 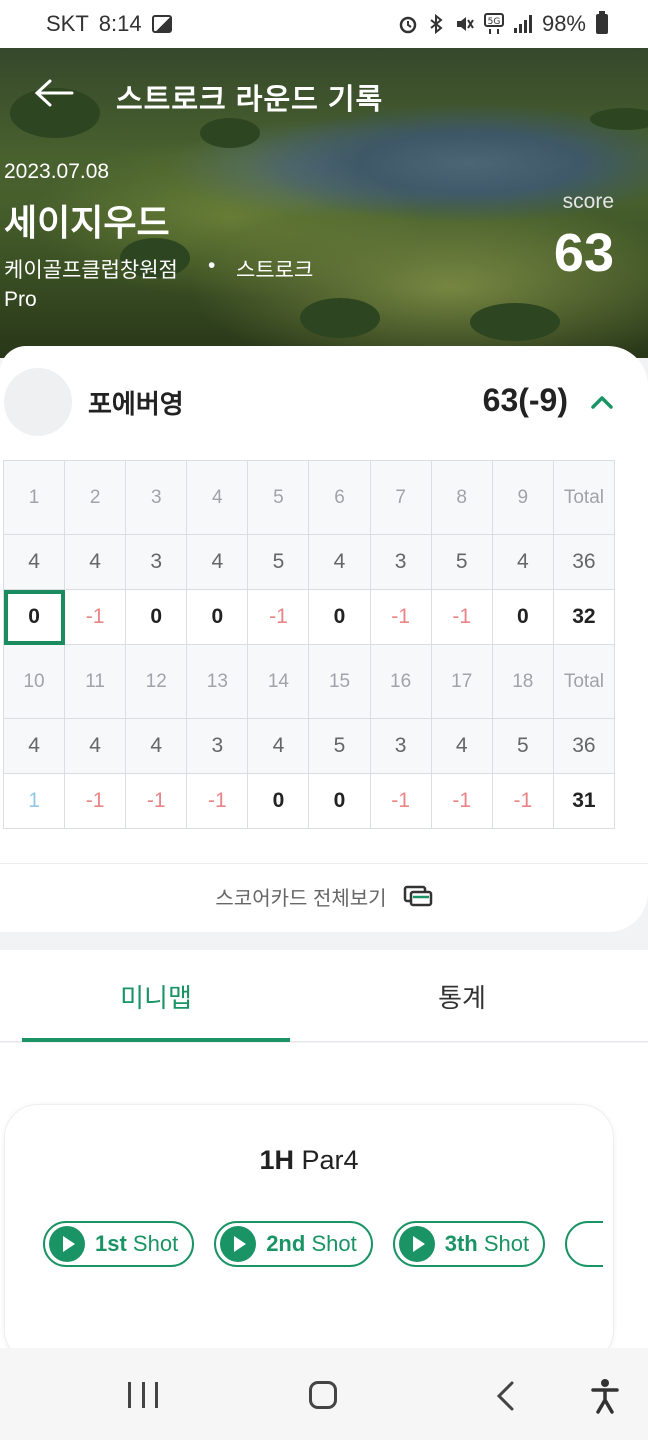 What do you see at coordinates (400, 497) in the screenshot?
I see `hole-number: 7` at bounding box center [400, 497].